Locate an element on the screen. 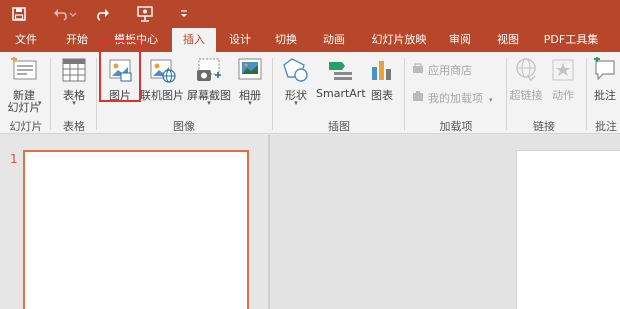 This screenshot has width=620, height=309. slide-number: 1 is located at coordinates (14, 159).